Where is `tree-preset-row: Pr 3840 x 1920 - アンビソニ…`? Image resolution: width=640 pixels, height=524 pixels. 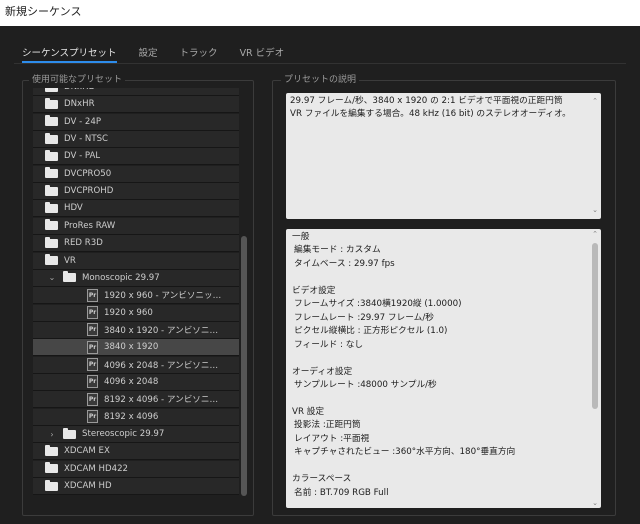 tree-preset-row: Pr 3840 x 1920 - アンビソニ… is located at coordinates (136, 330).